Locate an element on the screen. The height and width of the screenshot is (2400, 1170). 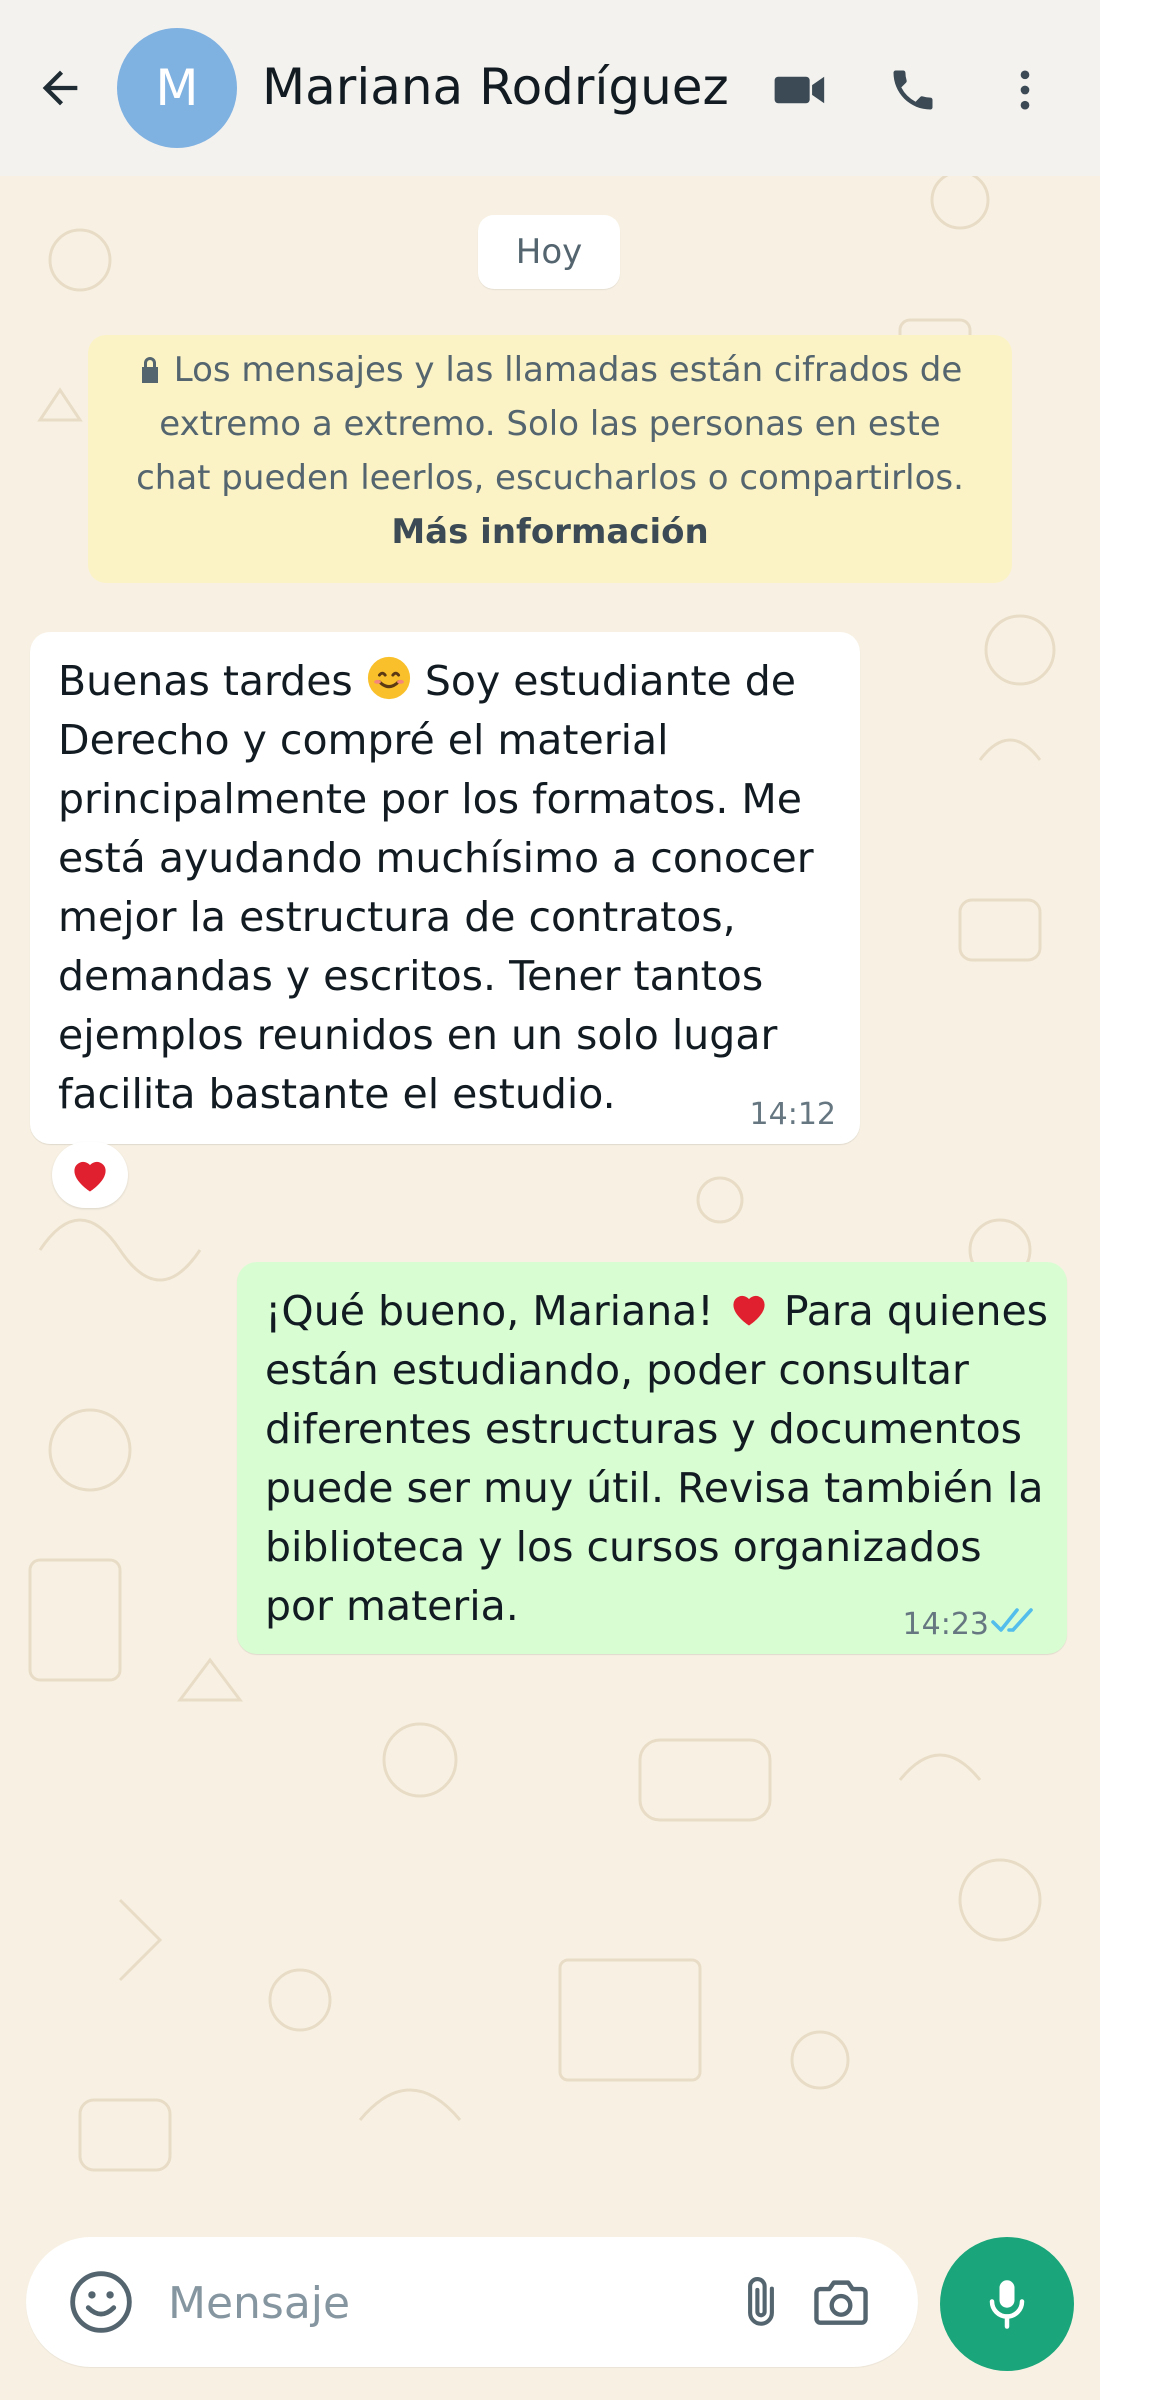
avatar: M is located at coordinates (177, 88).